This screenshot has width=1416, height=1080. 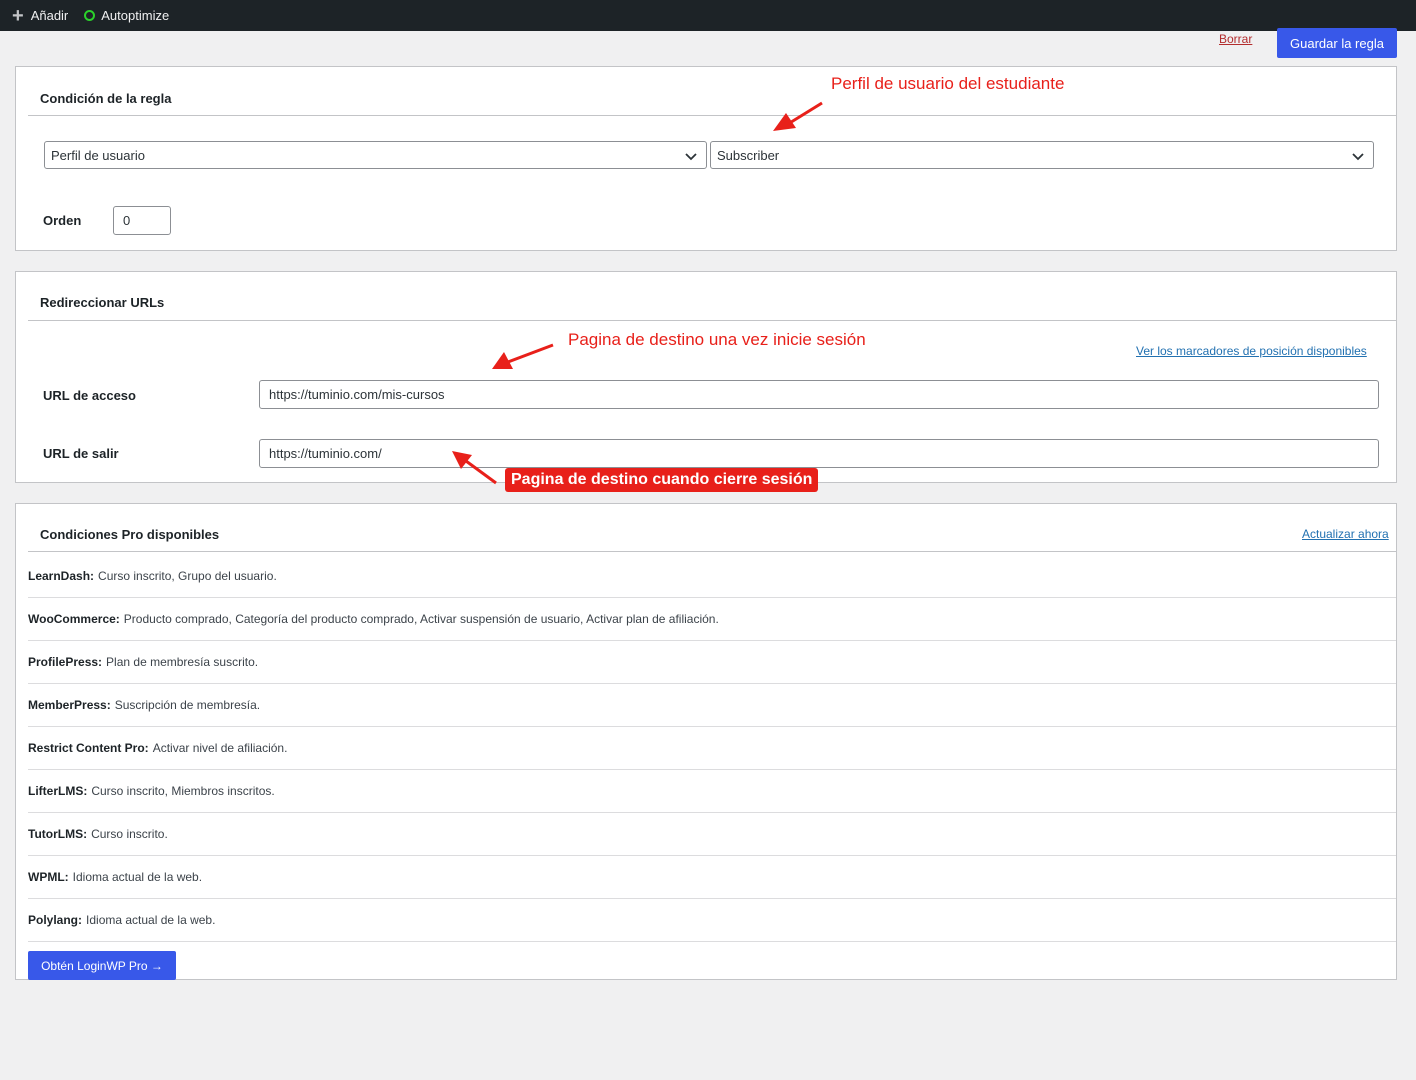 I want to click on pro-condition-name: ProfilePress:, so click(x=65, y=662).